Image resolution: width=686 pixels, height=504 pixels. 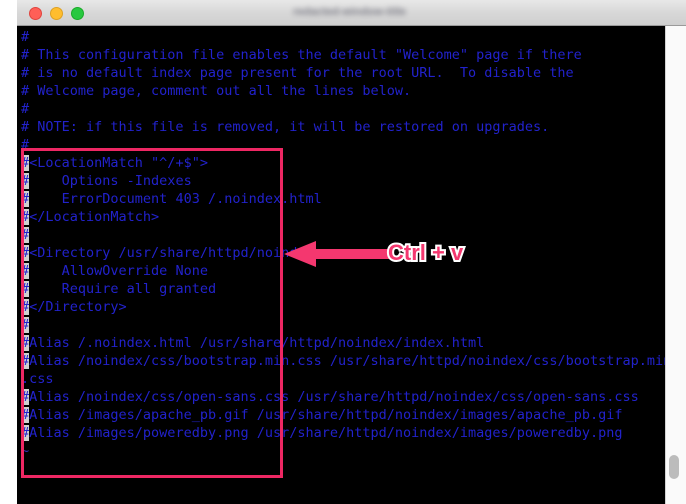 I want to click on window-titlebar: redacted-window-title, so click(x=351, y=13).